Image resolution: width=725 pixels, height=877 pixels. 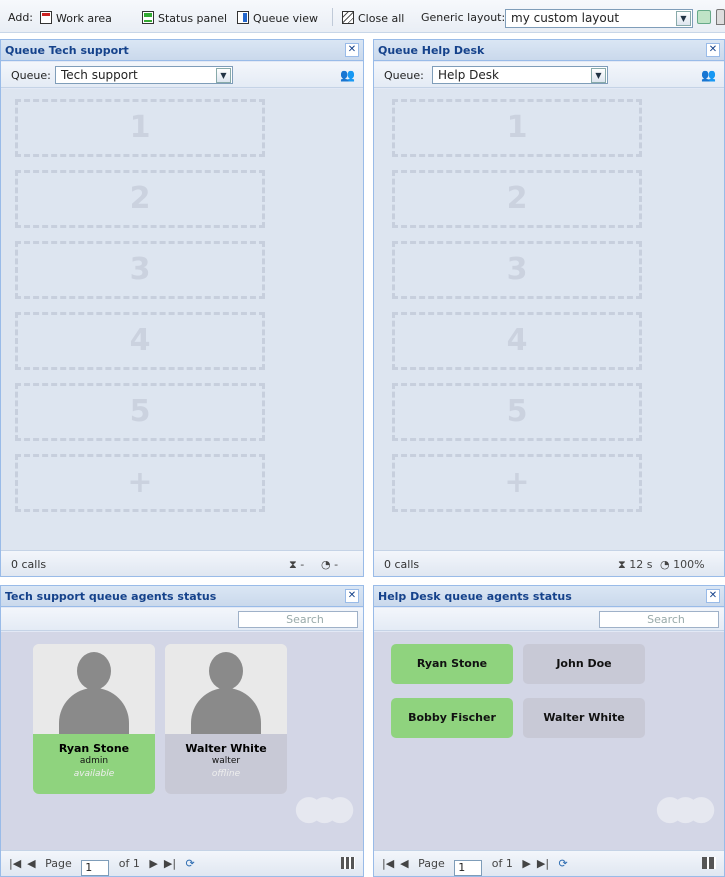 I want to click on agent-info: Ryan Stone admin available, so click(x=94, y=764).